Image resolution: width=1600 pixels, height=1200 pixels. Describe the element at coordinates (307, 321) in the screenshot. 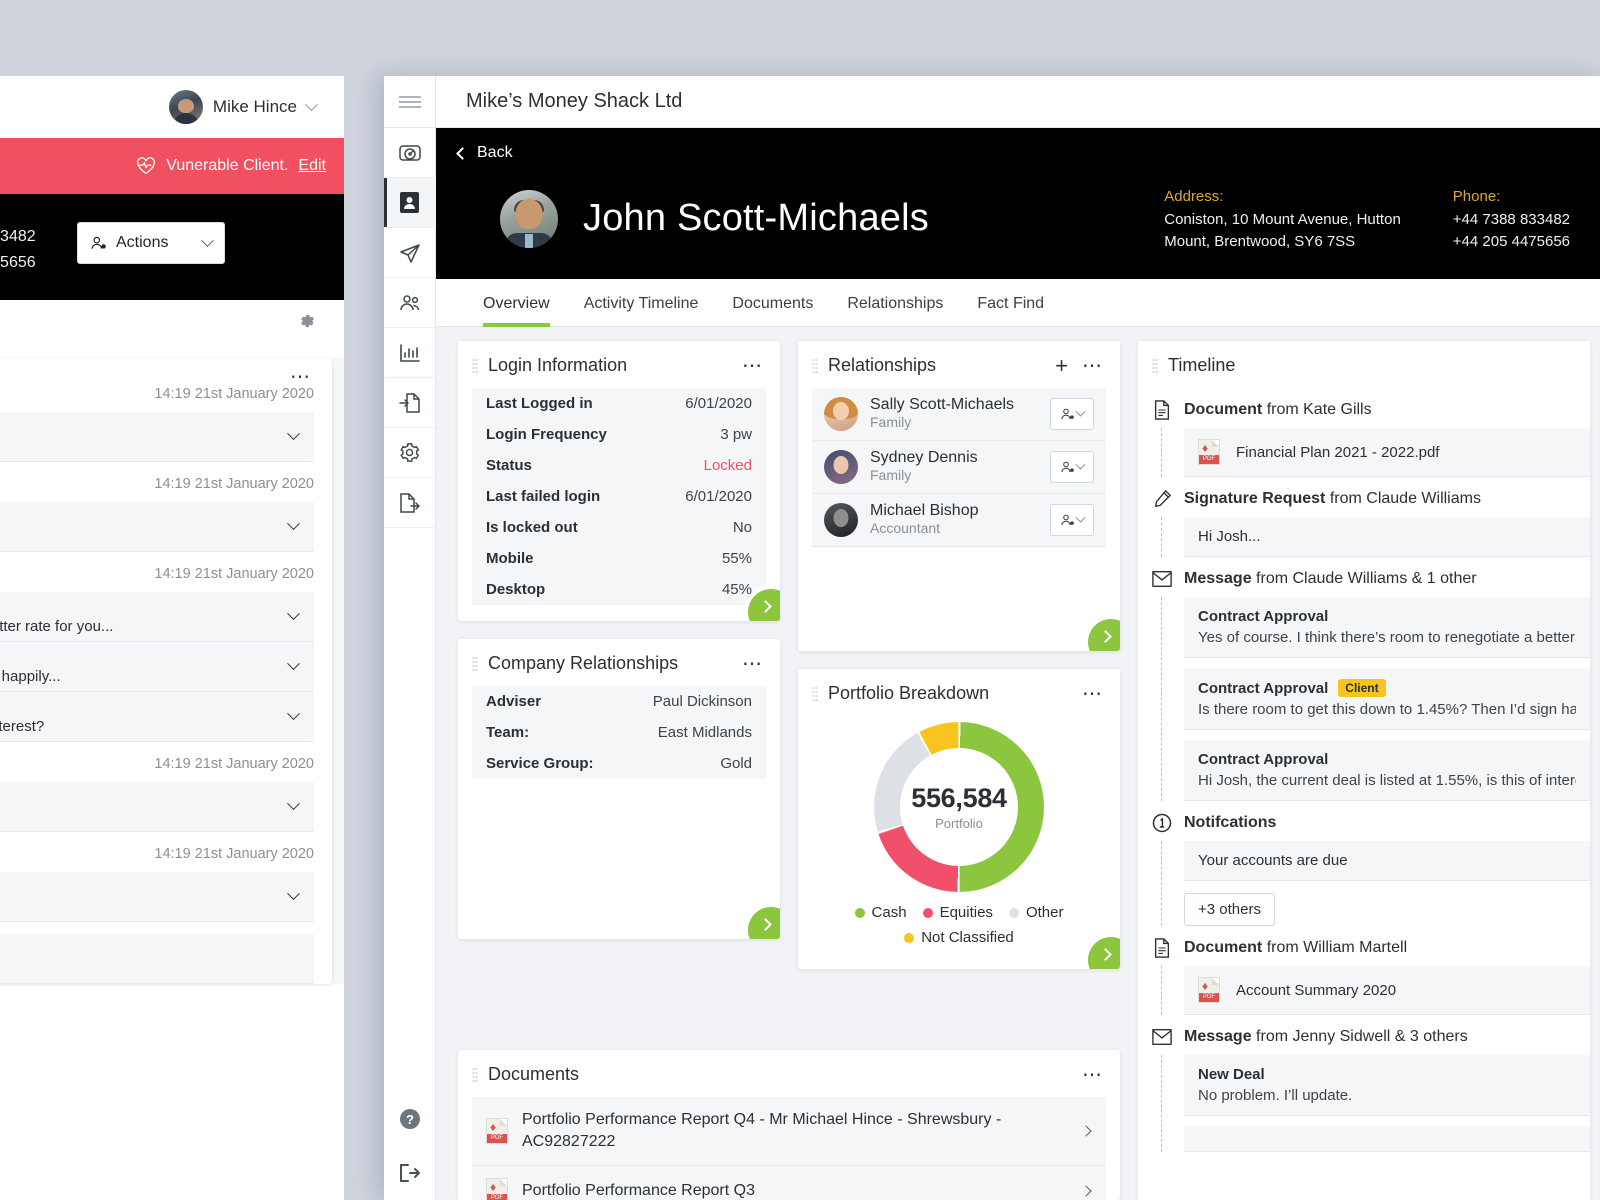

I see `gear-icon` at that location.